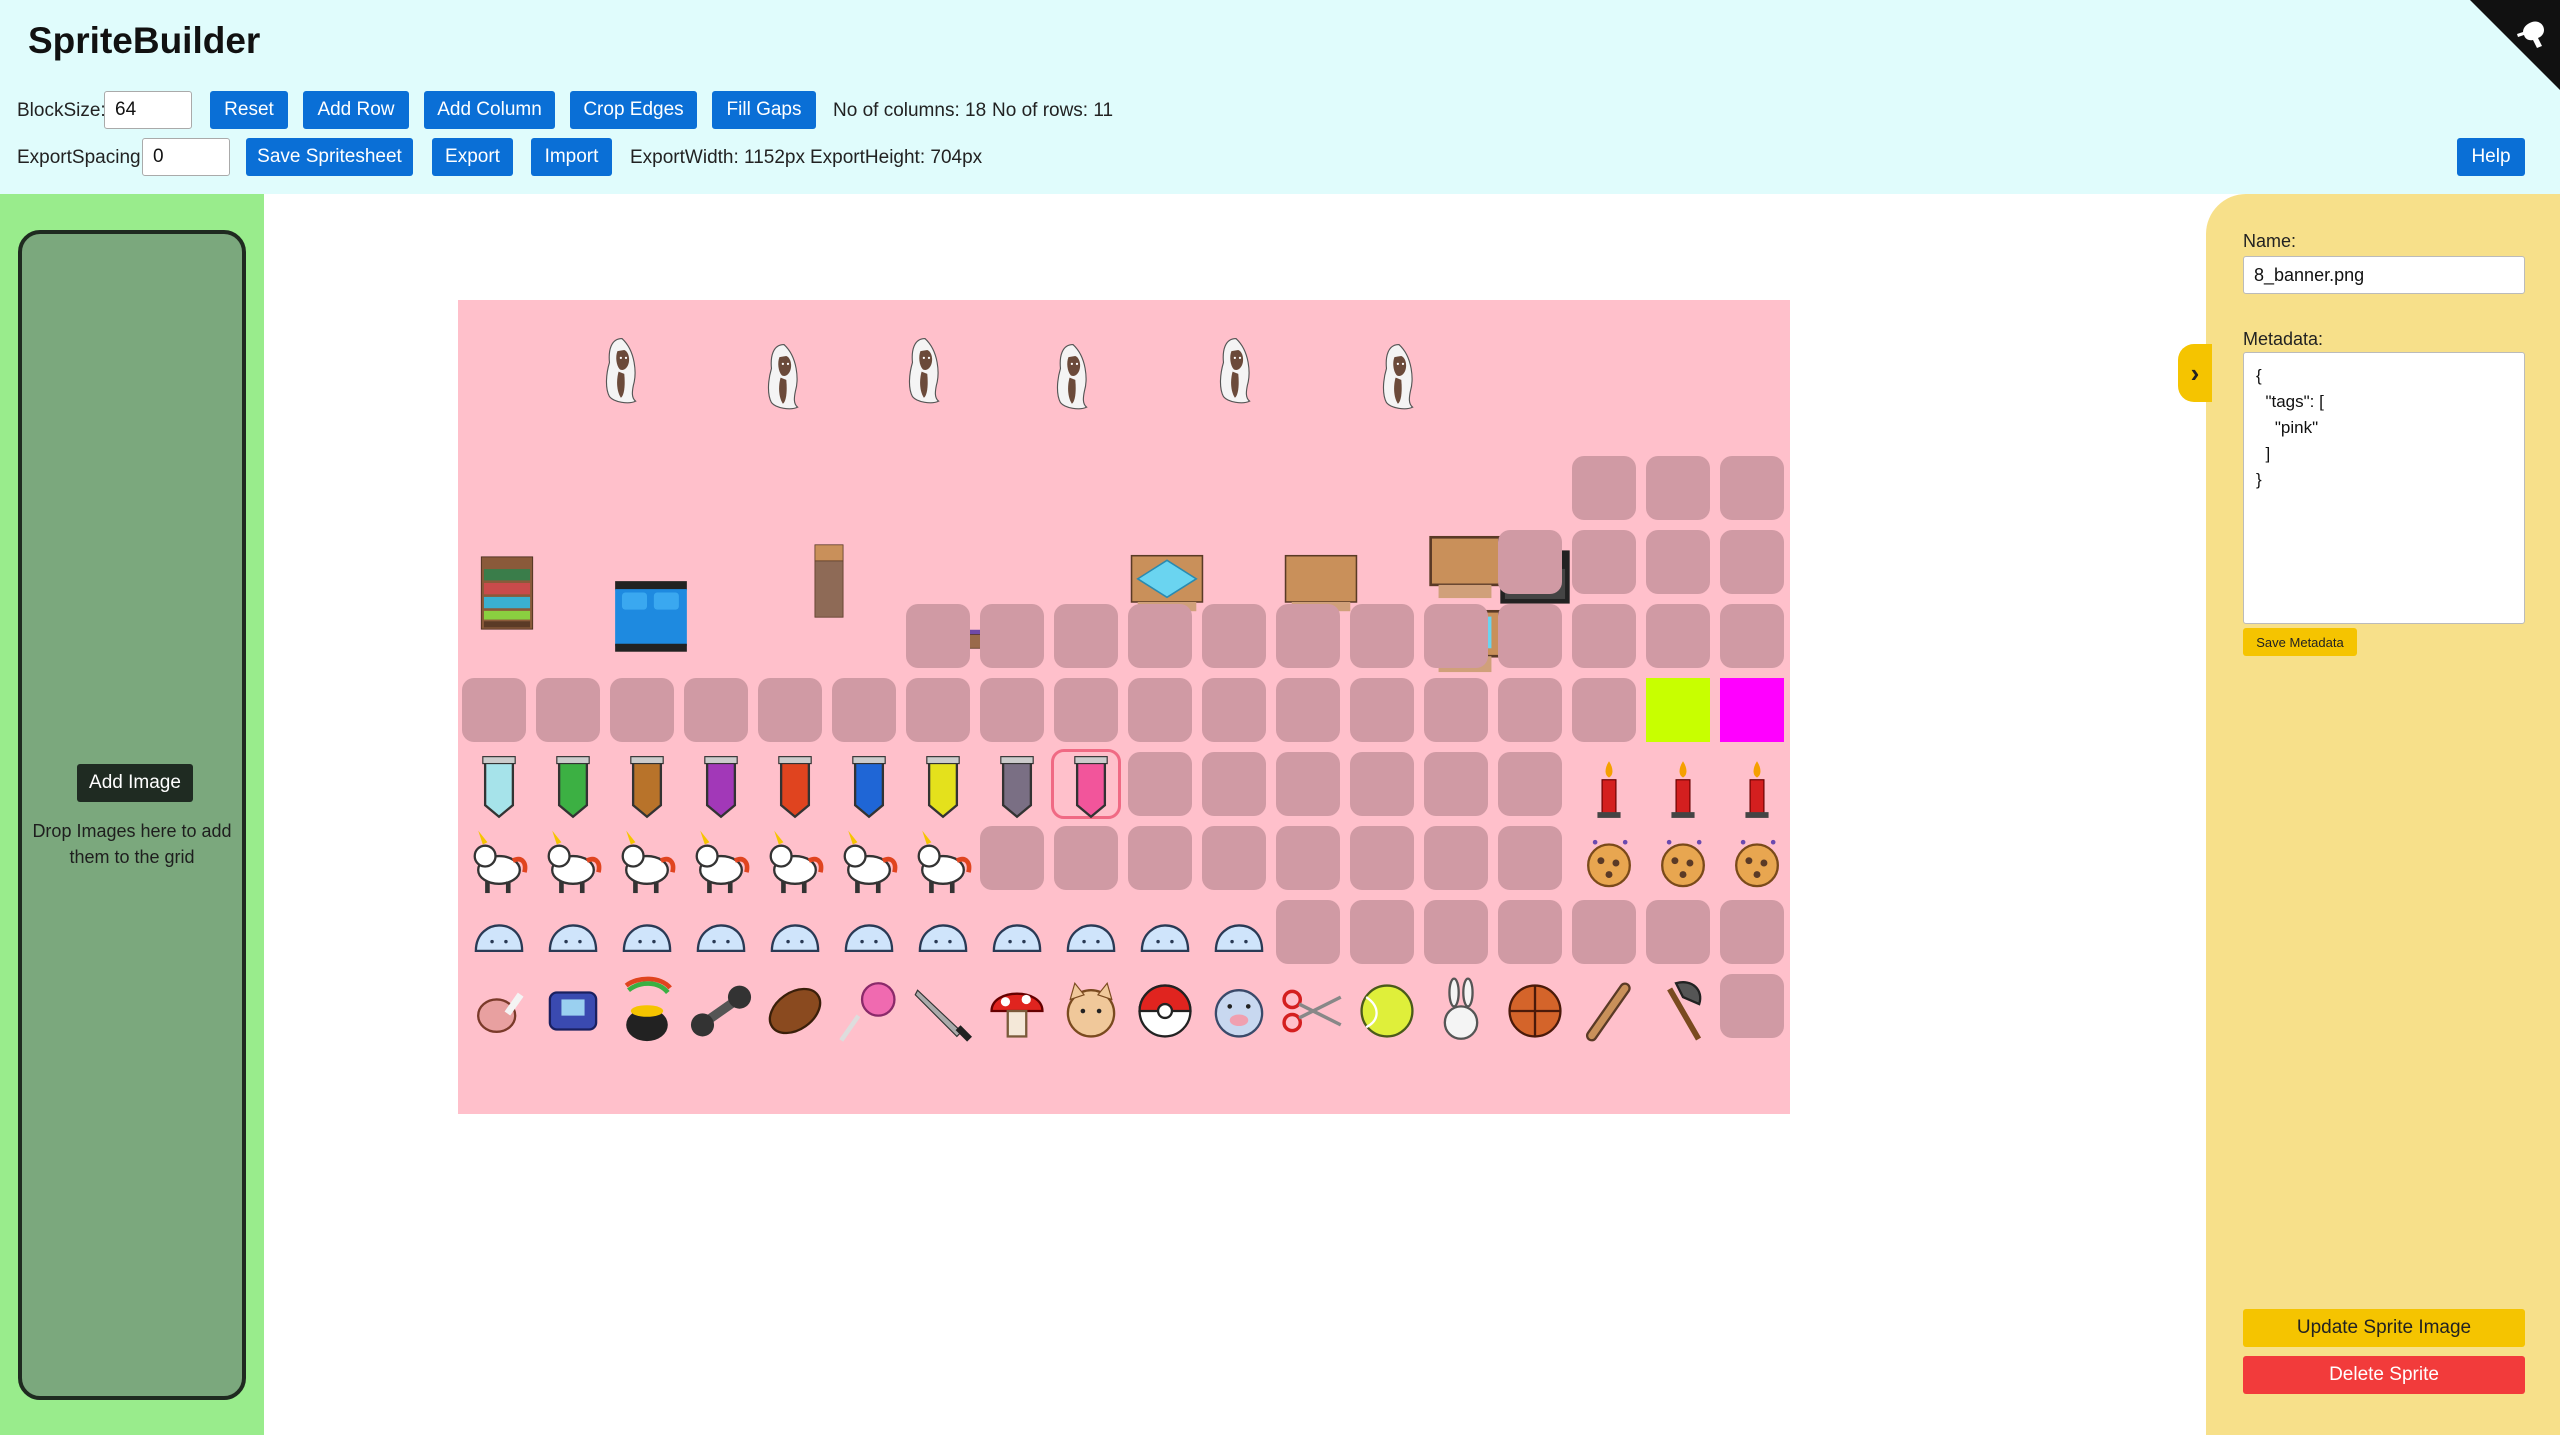 The image size is (2560, 1435). I want to click on axe-icon, so click(1678, 1007).